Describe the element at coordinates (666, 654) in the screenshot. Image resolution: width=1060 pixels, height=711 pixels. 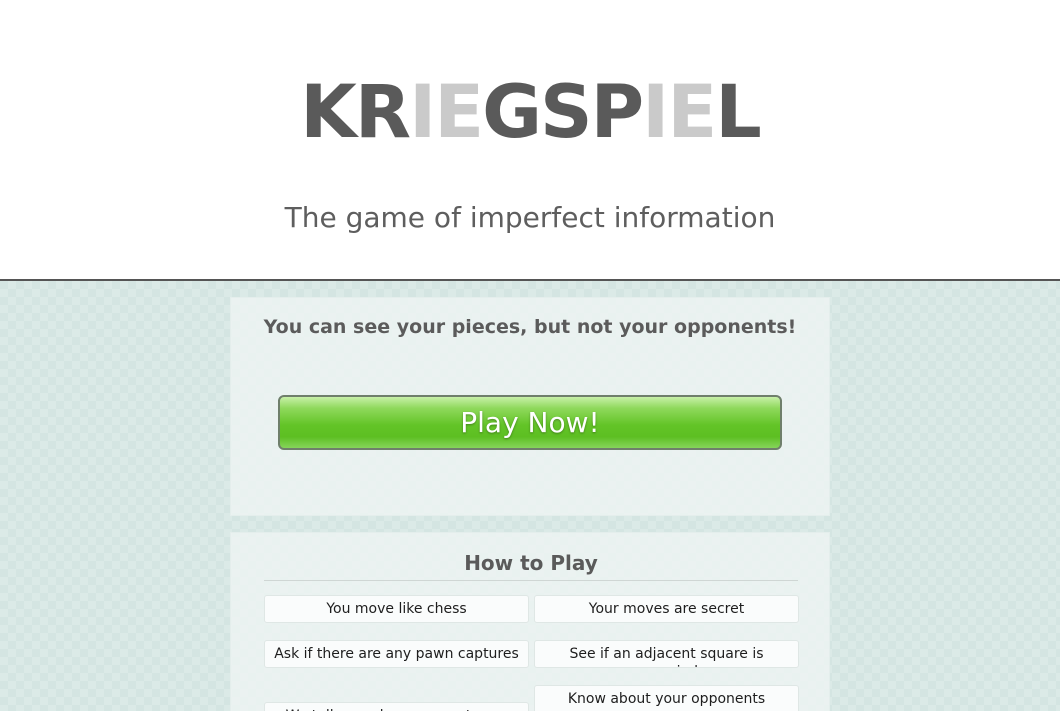
I see `rule-card: See if an adjacent square is occupied` at that location.